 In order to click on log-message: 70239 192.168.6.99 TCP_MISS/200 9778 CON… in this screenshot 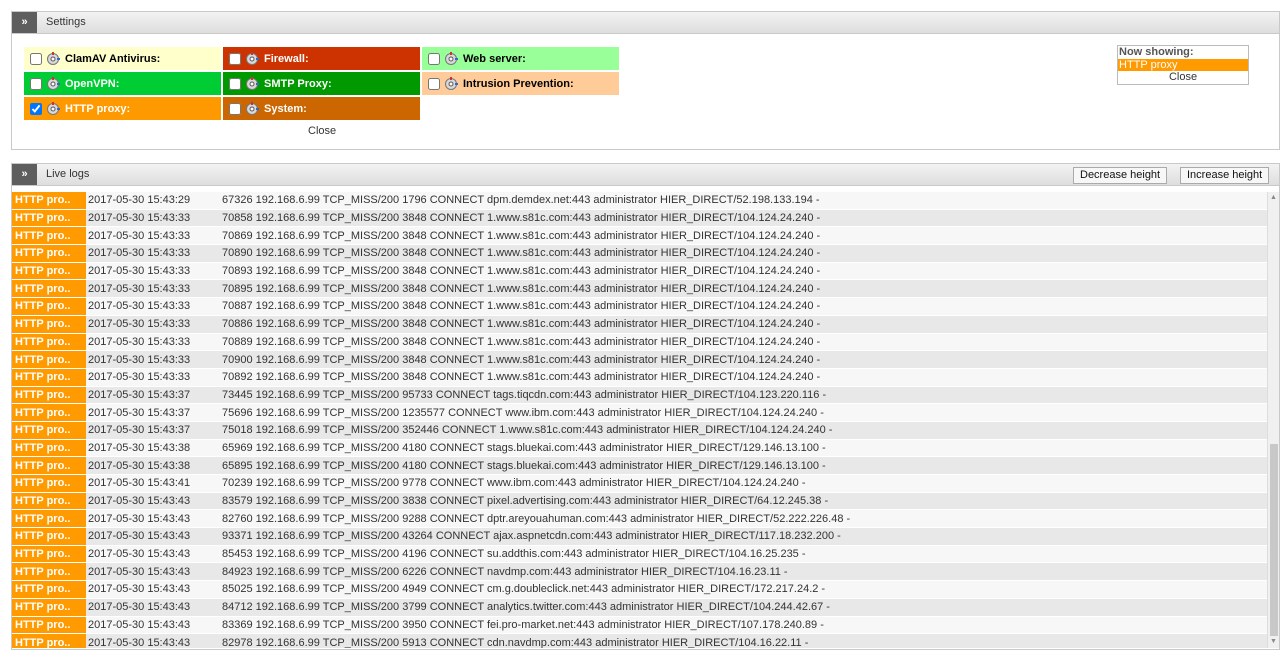, I will do `click(514, 483)`.